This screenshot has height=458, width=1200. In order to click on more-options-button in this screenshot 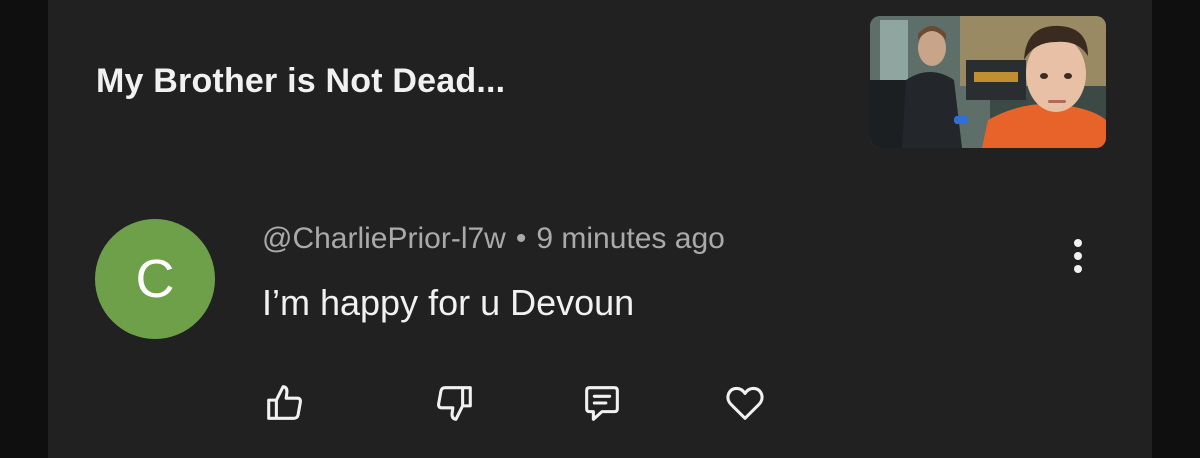, I will do `click(1078, 256)`.